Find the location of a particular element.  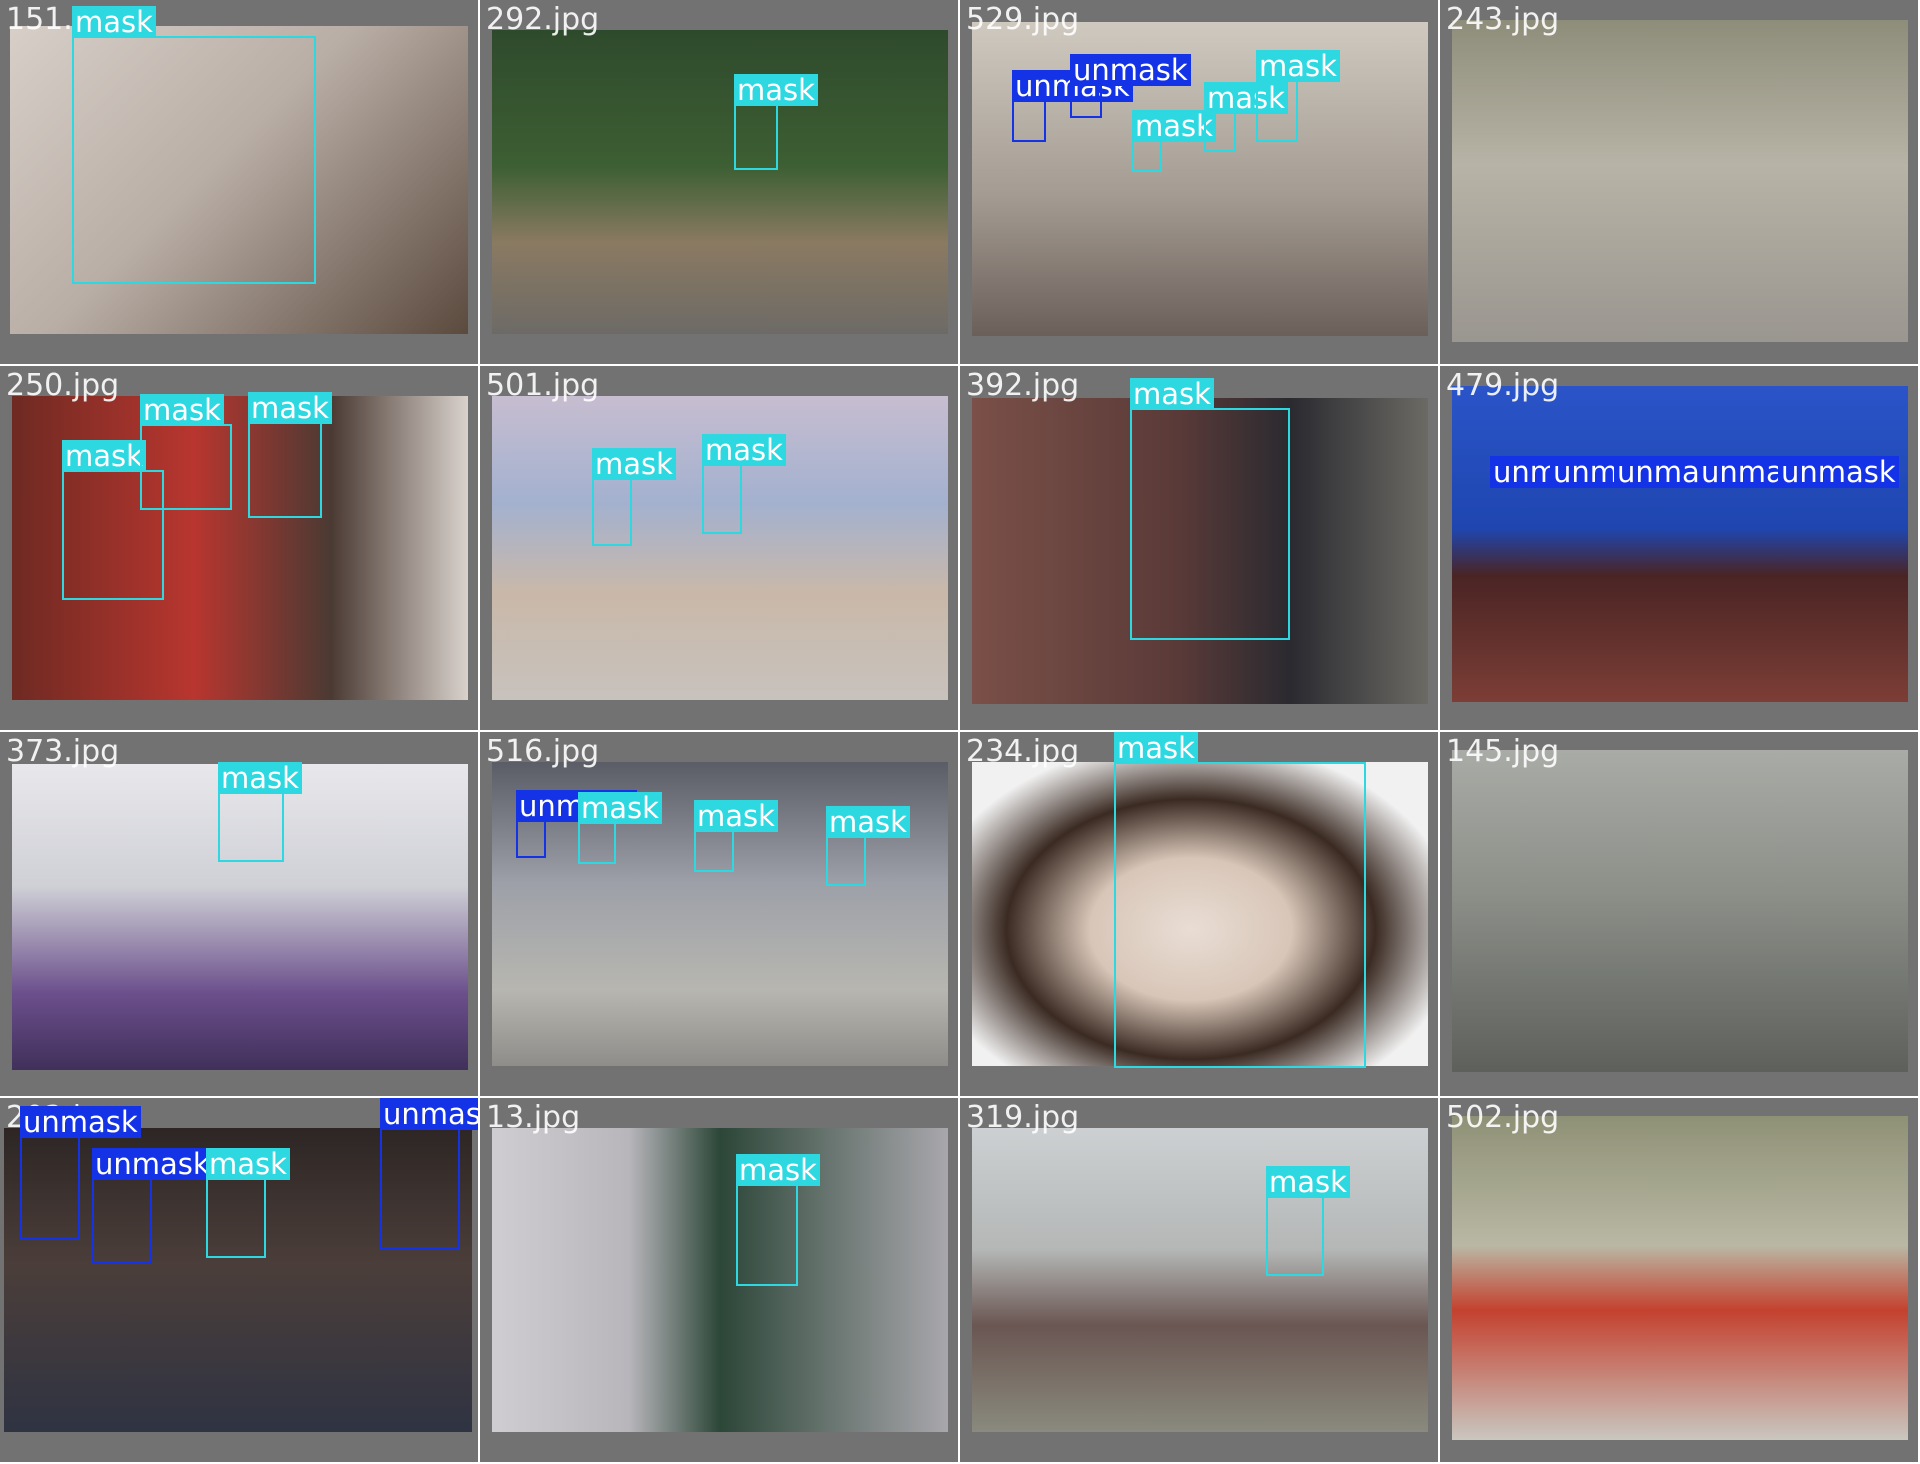

file-name: 529.jpg is located at coordinates (1023, 19).